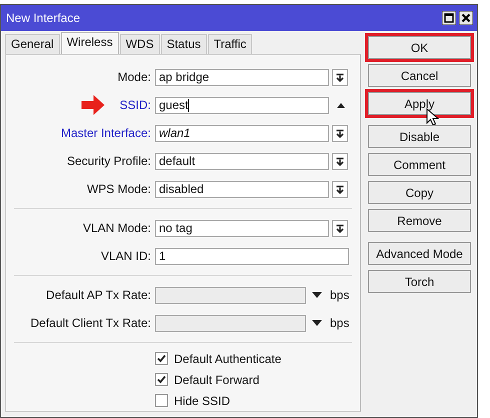  Describe the element at coordinates (118, 189) in the screenshot. I see `field-label: WPS Mode:` at that location.